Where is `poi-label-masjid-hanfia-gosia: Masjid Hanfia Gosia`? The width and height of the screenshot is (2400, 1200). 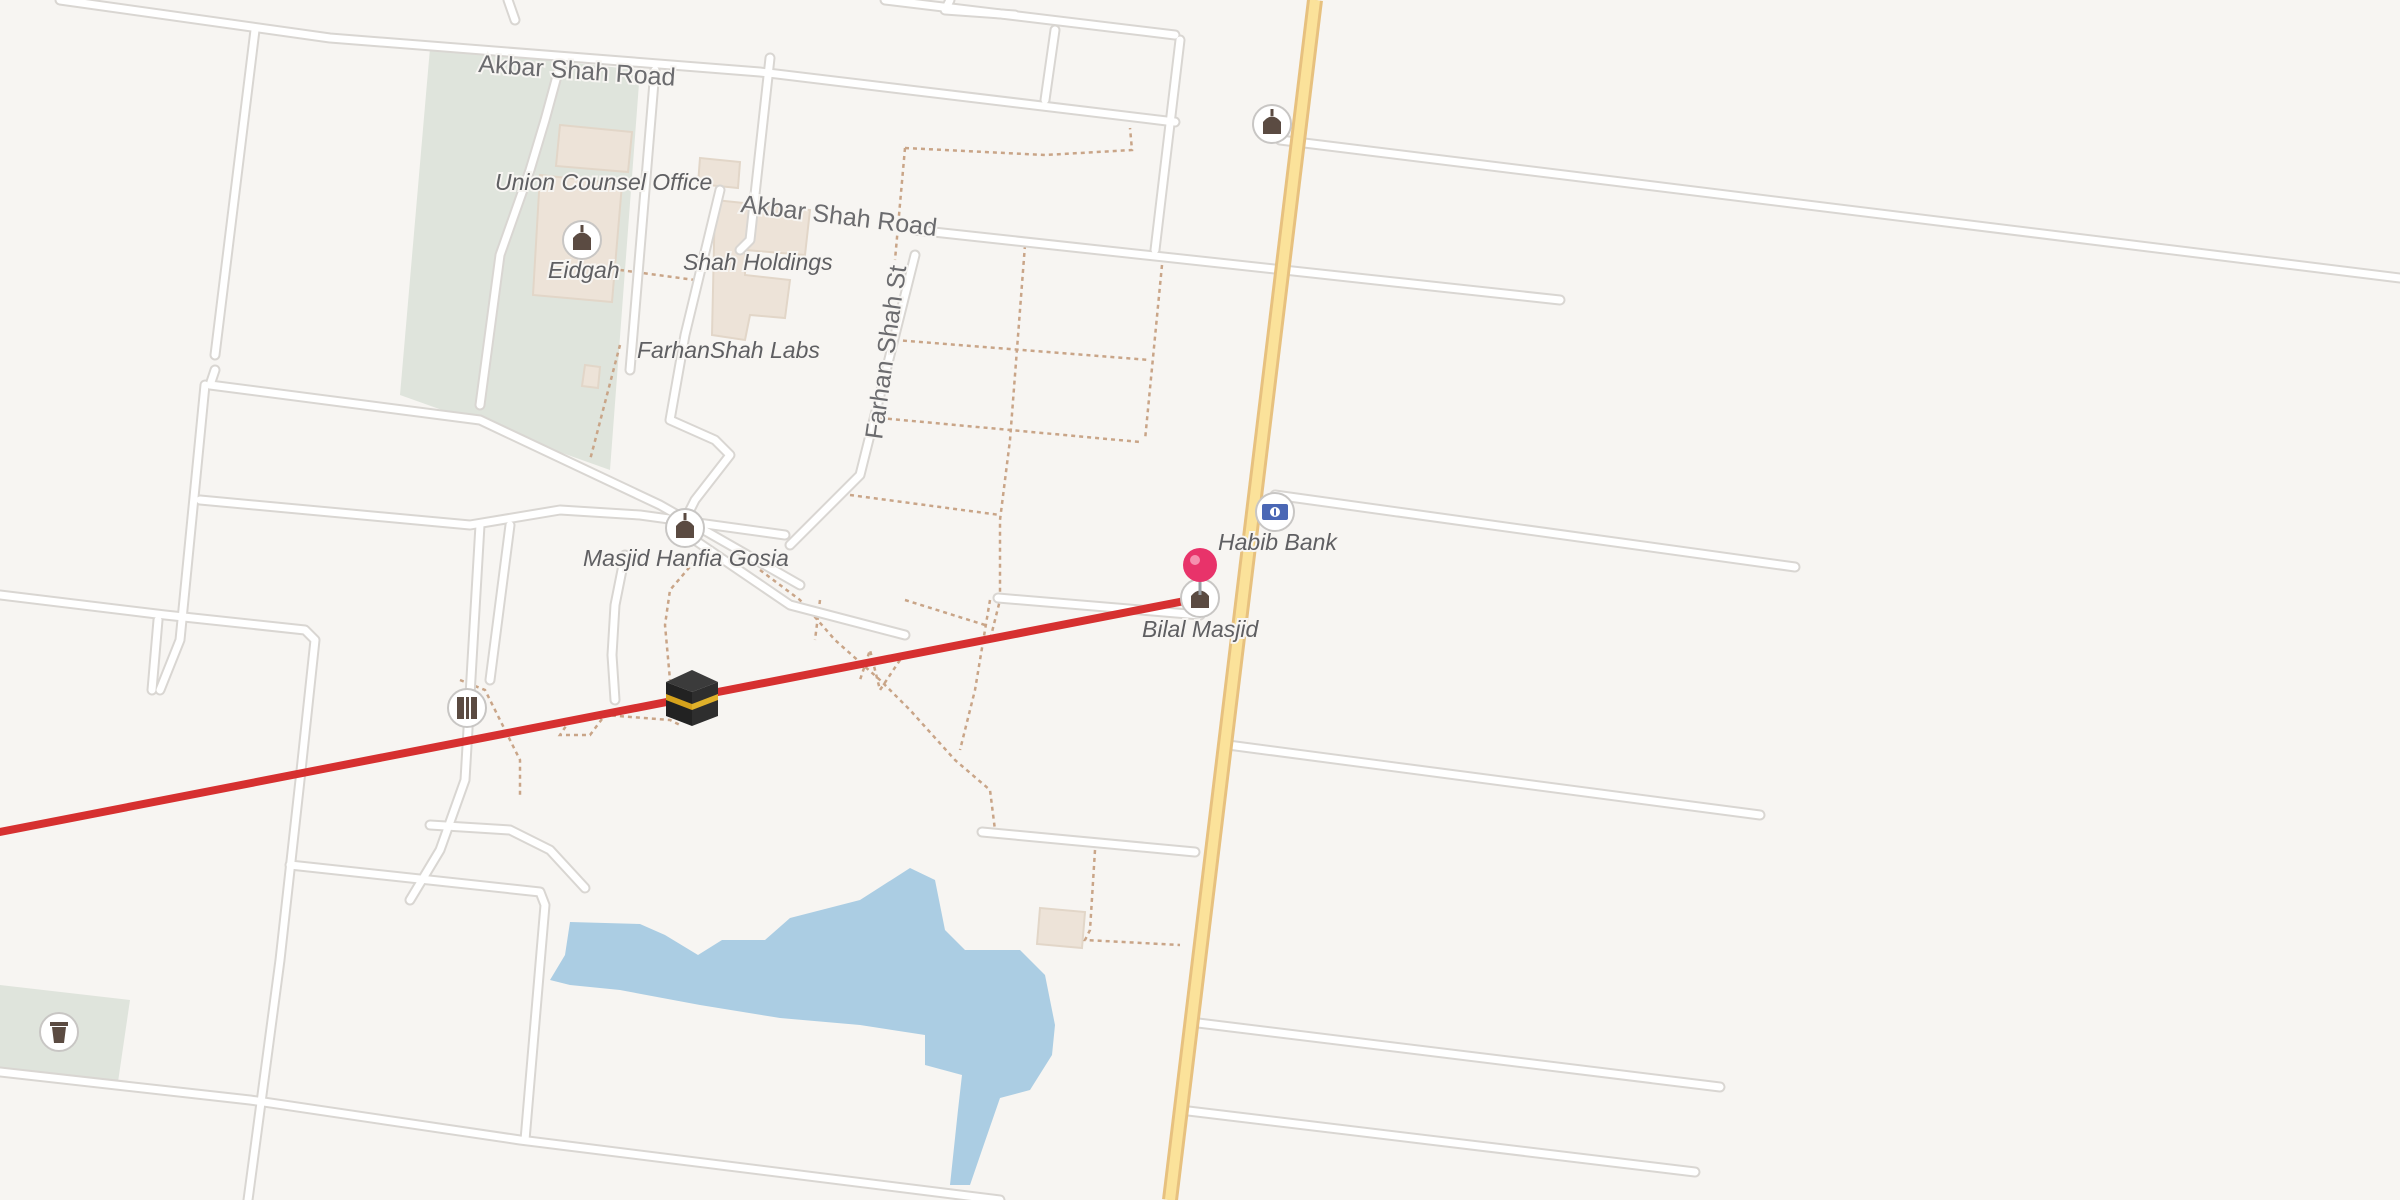
poi-label-masjid-hanfia-gosia: Masjid Hanfia Gosia is located at coordinates (686, 558).